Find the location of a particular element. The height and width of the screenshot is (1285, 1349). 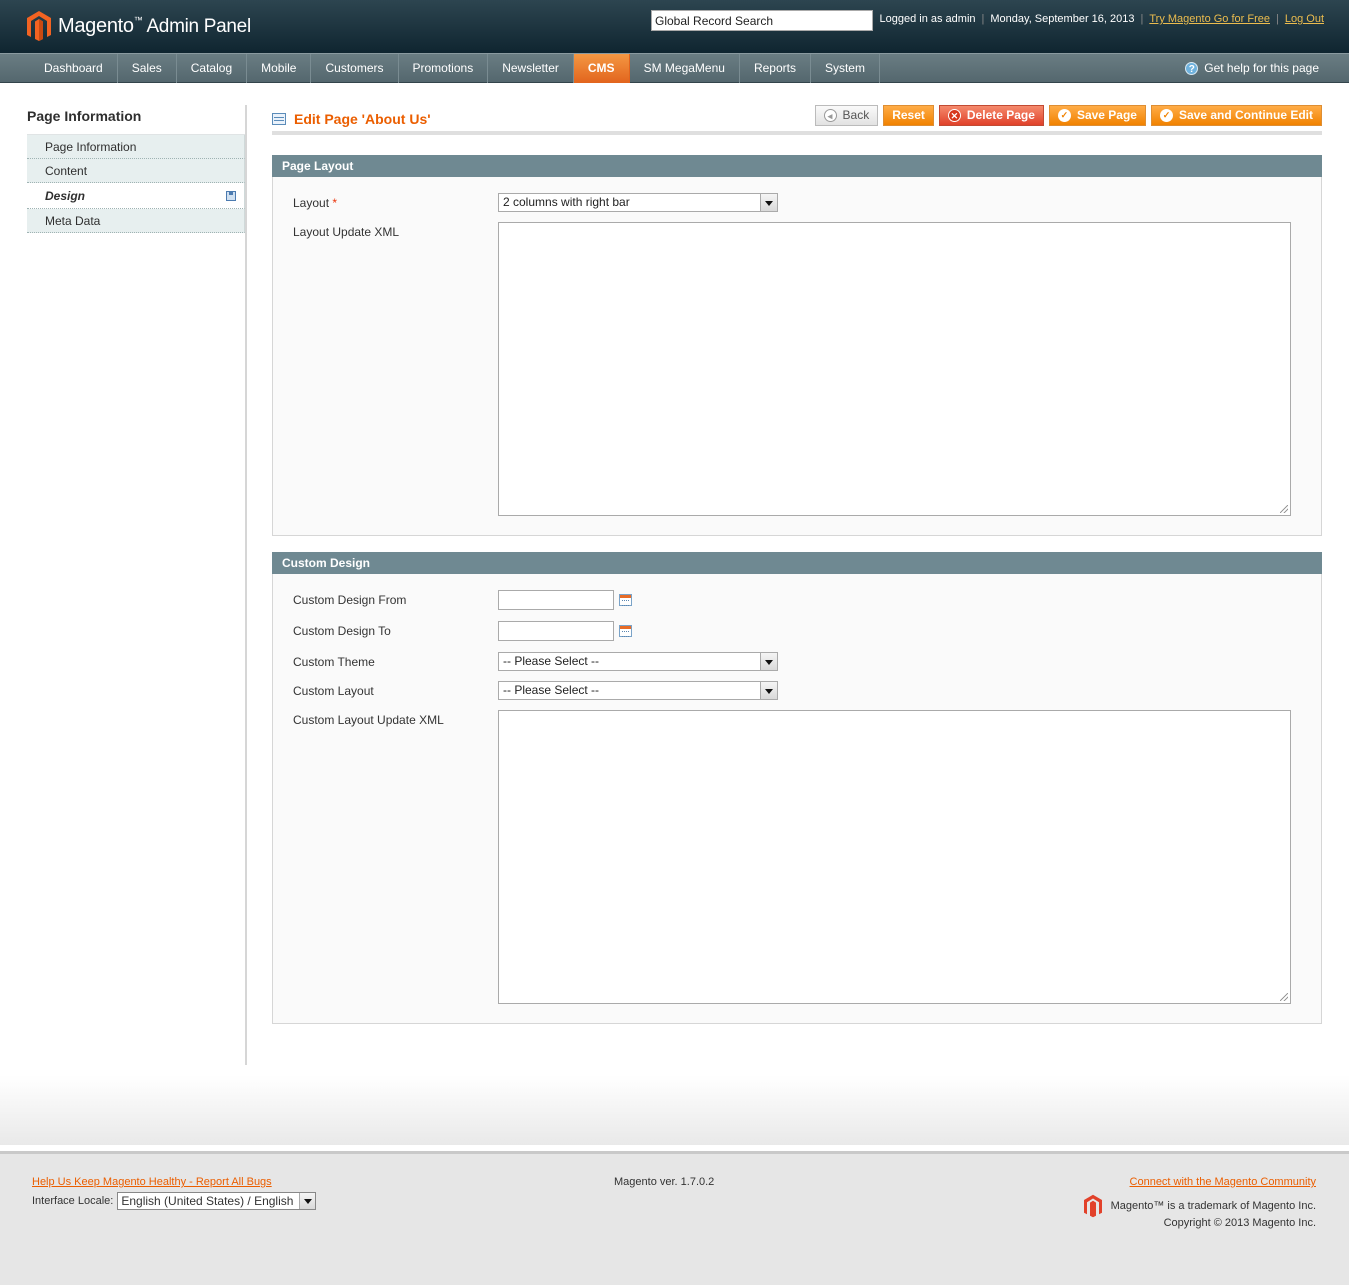

brand-subtitle: Admin Panel is located at coordinates (198, 26).